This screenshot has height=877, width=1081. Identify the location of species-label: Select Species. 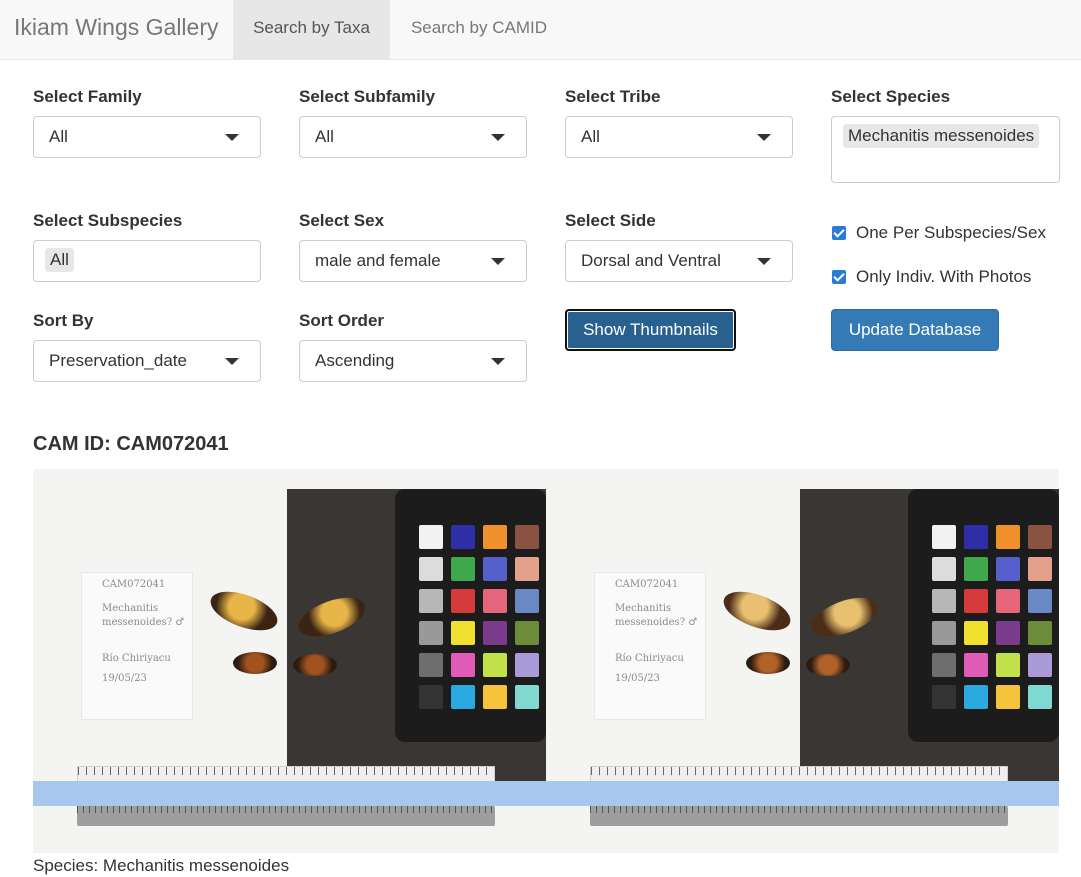
(891, 96).